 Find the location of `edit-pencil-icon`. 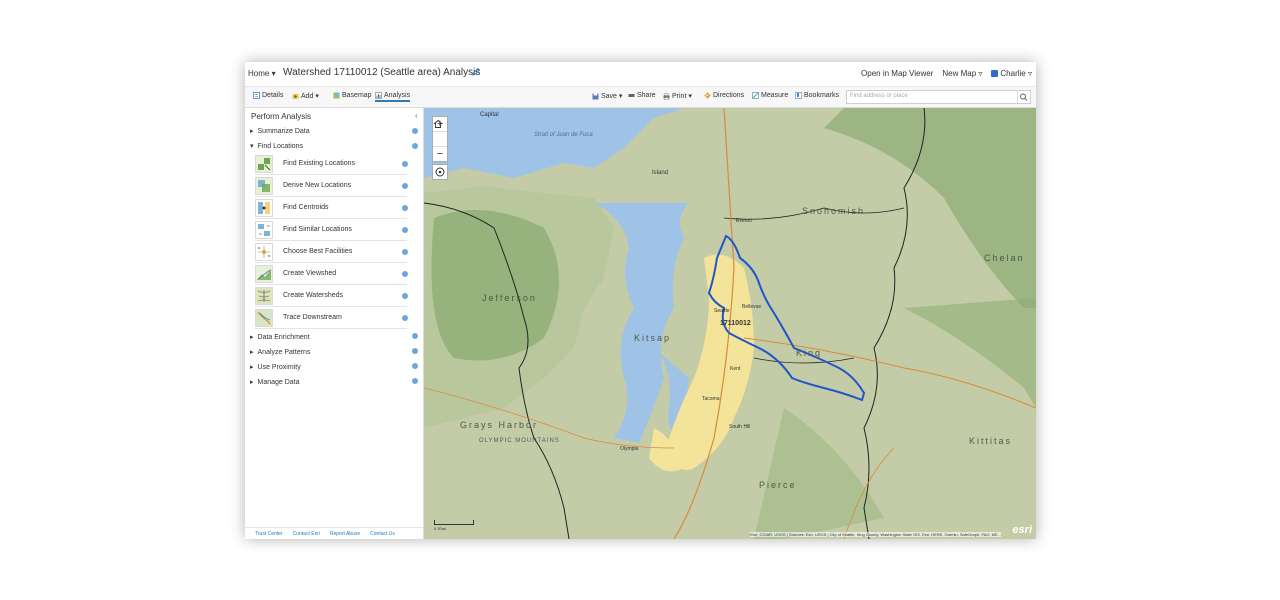

edit-pencil-icon is located at coordinates (476, 72).